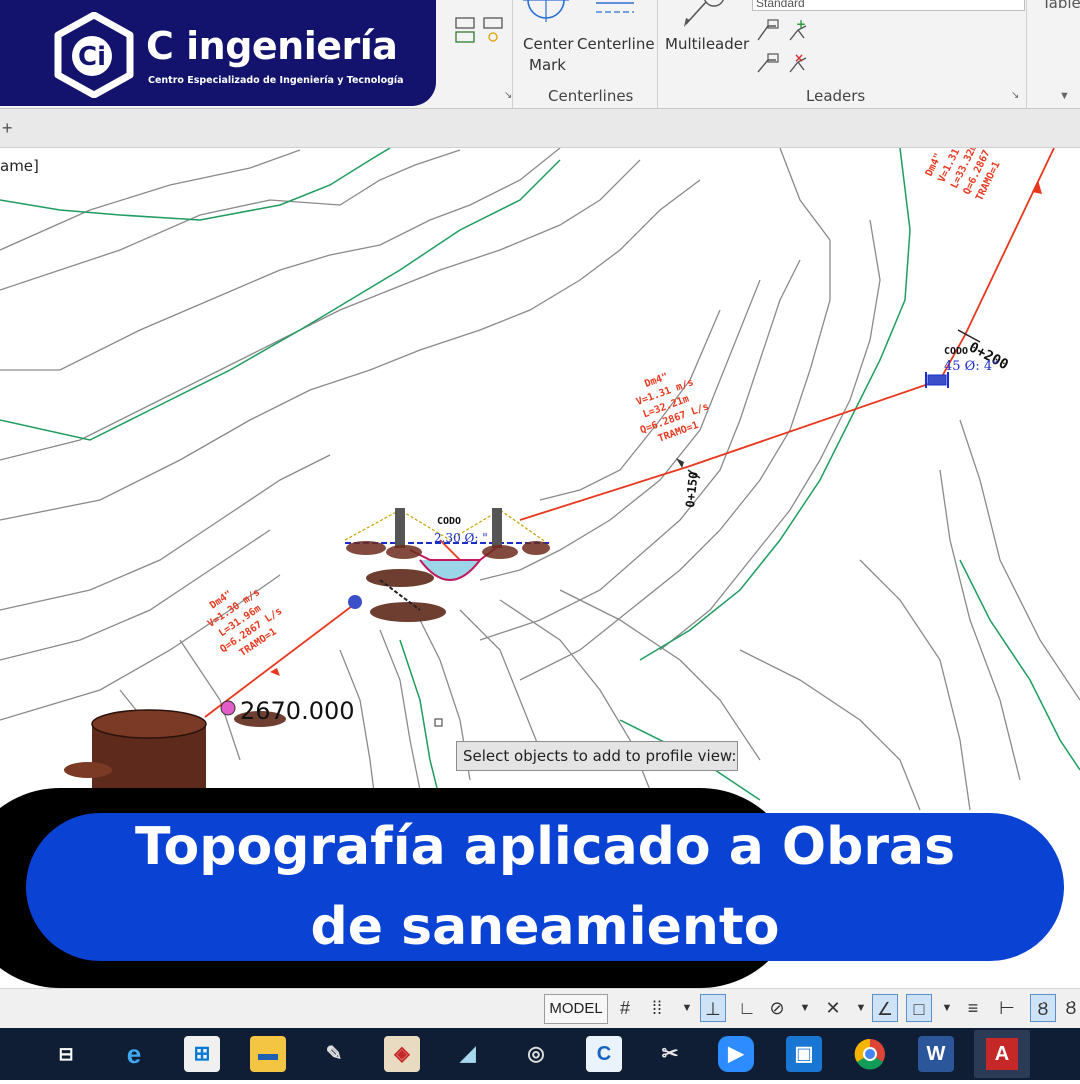  Describe the element at coordinates (546, 13) in the screenshot. I see `center-mark-icon` at that location.